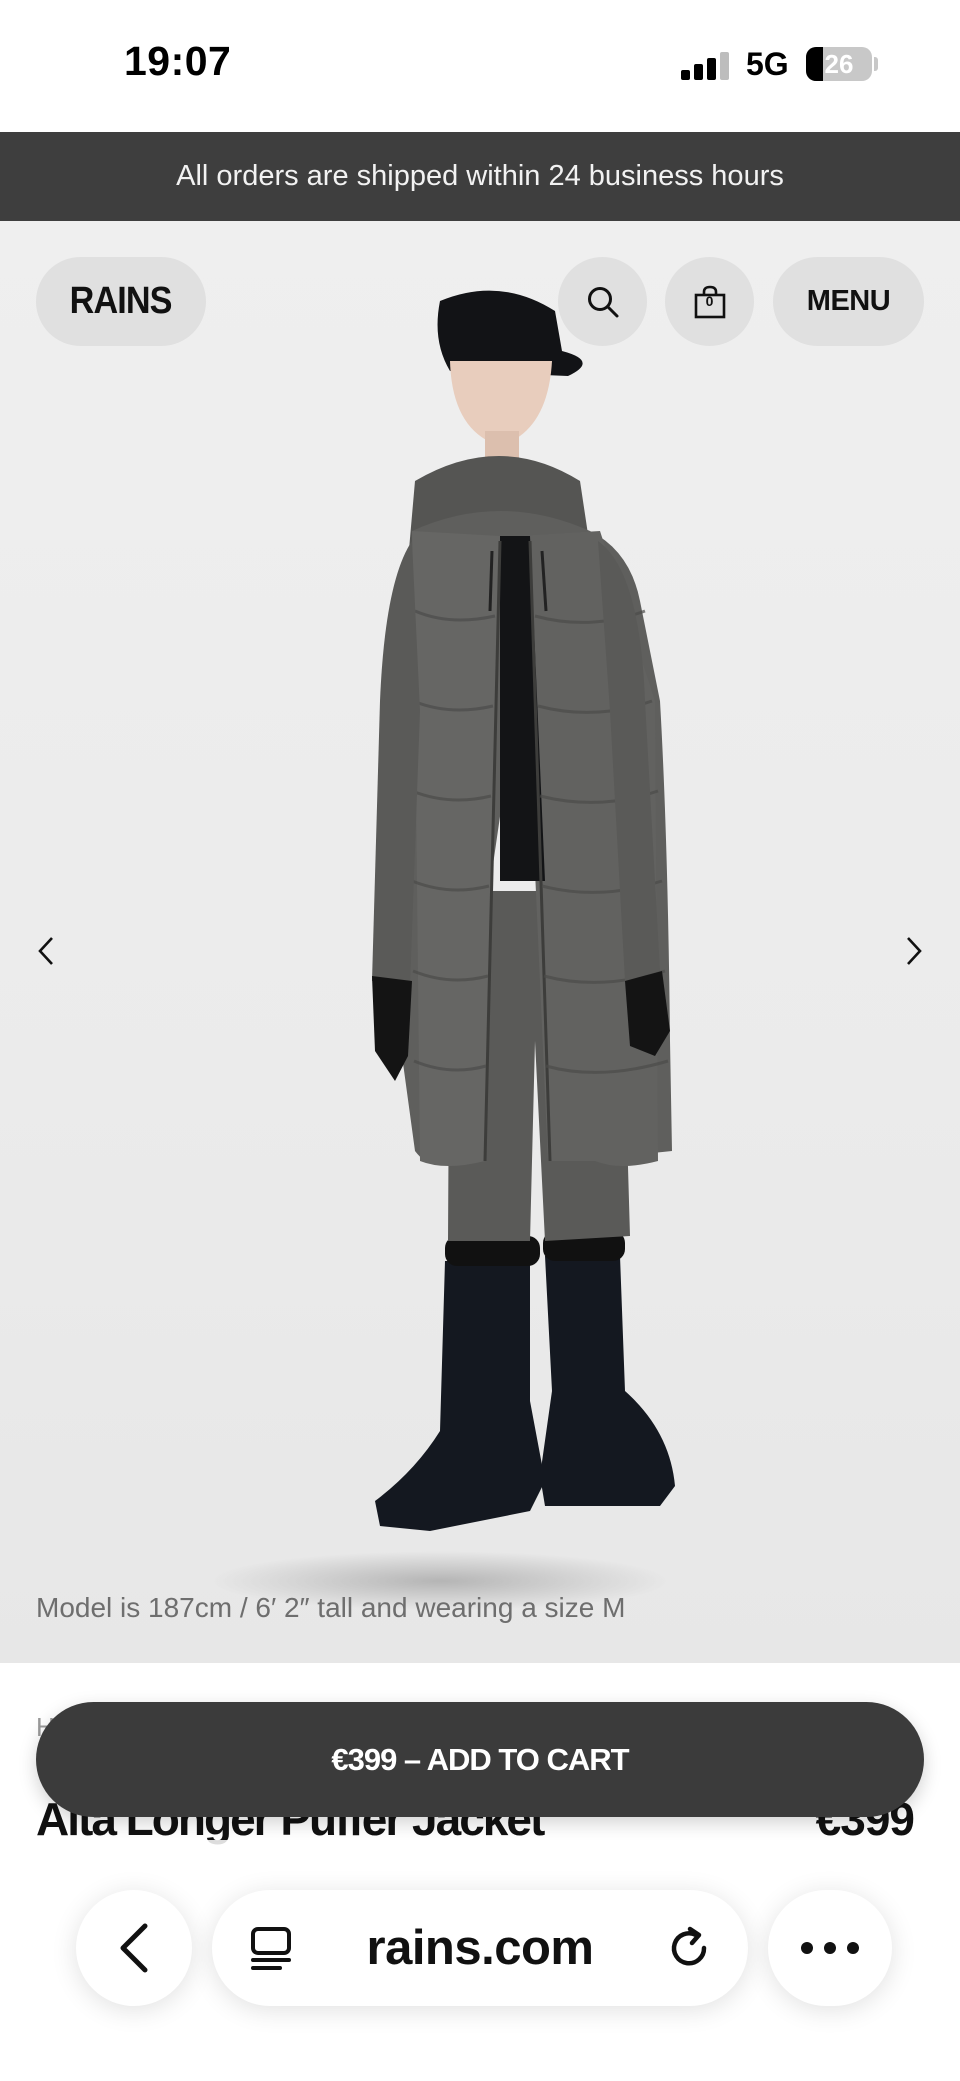 This screenshot has width=960, height=2081. I want to click on add-to-cart-button: €399 – ADD TO CART, so click(480, 1759).